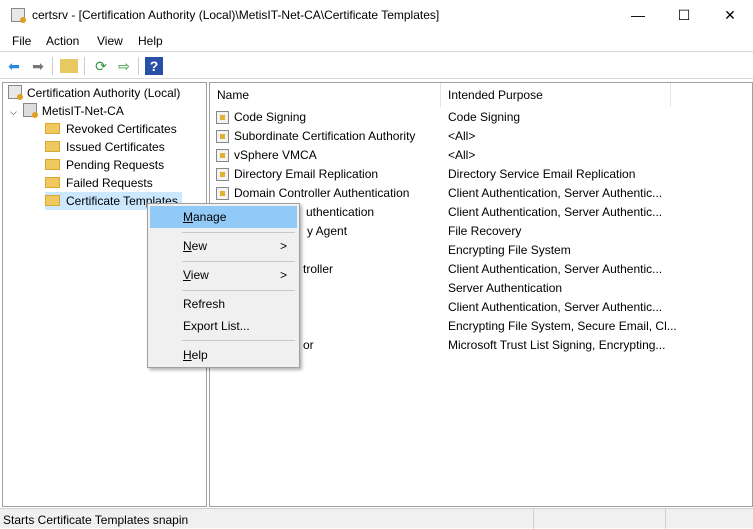 This screenshot has width=753, height=529. What do you see at coordinates (62, 41) in the screenshot?
I see `menu-action: Action` at bounding box center [62, 41].